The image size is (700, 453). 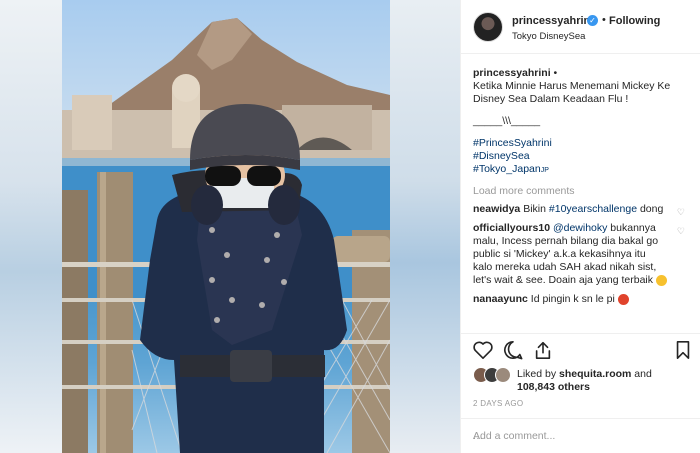 I want to click on post-username: princessyahrini, so click(x=552, y=21).